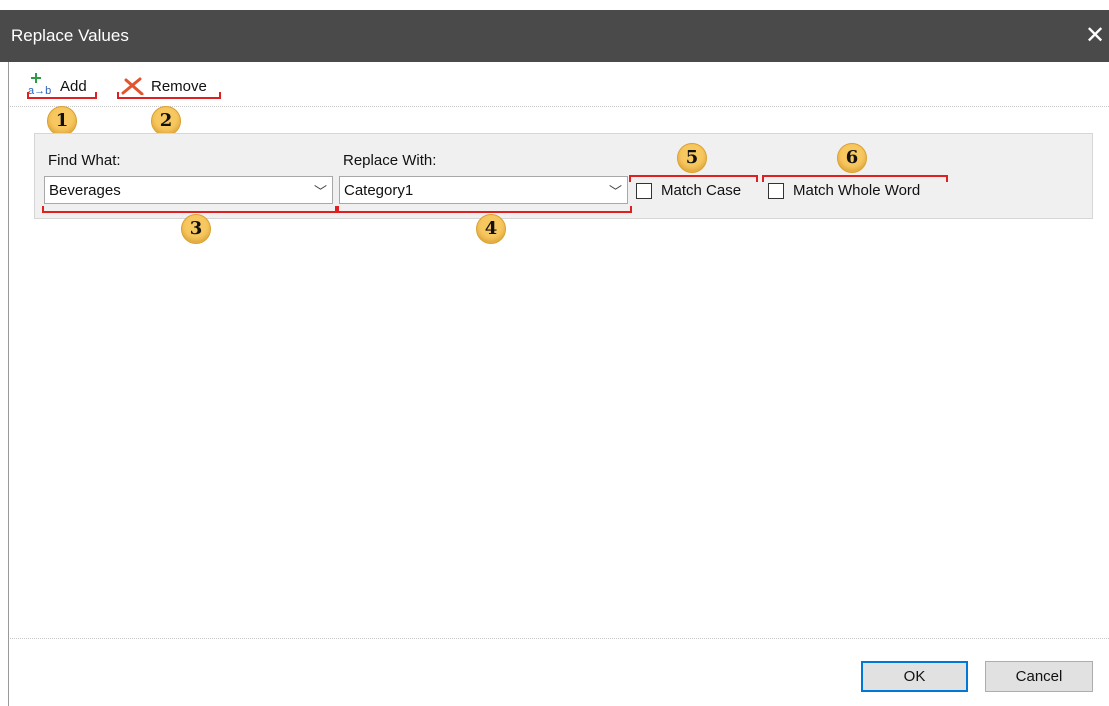 This screenshot has height=706, width=1109. I want to click on replace-with-combobox: Category1 ﹀, so click(483, 190).